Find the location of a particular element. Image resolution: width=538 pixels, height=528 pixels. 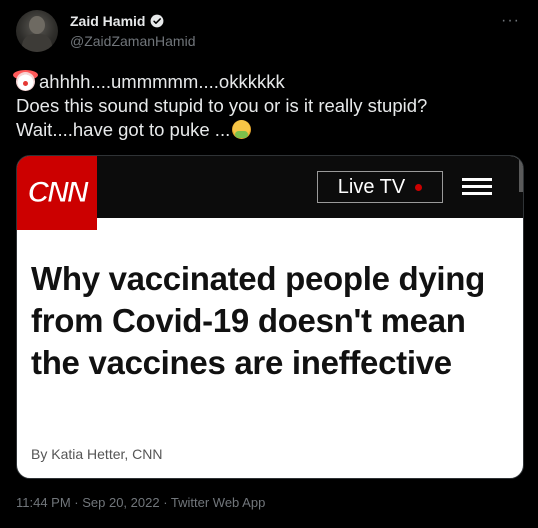

live-dot-icon is located at coordinates (419, 187).